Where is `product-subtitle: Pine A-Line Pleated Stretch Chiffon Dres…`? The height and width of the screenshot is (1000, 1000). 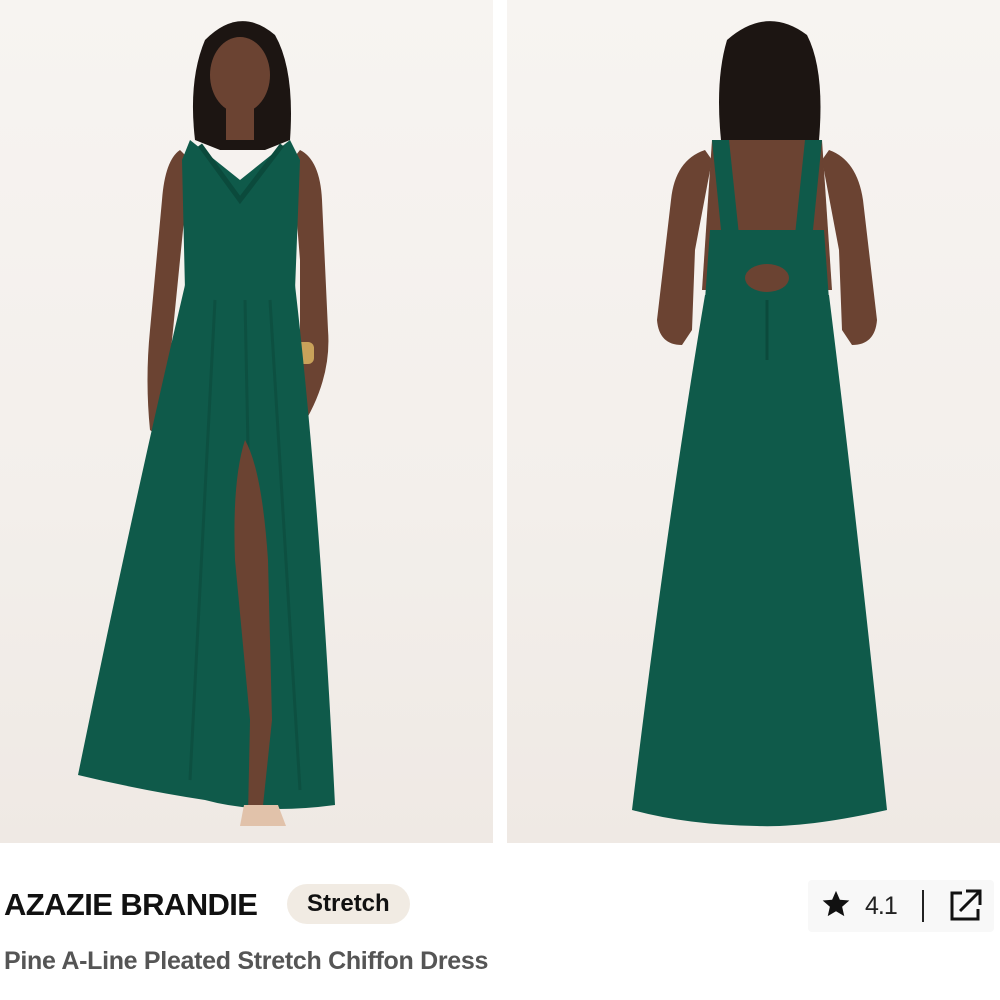 product-subtitle: Pine A-Line Pleated Stretch Chiffon Dres… is located at coordinates (246, 961).